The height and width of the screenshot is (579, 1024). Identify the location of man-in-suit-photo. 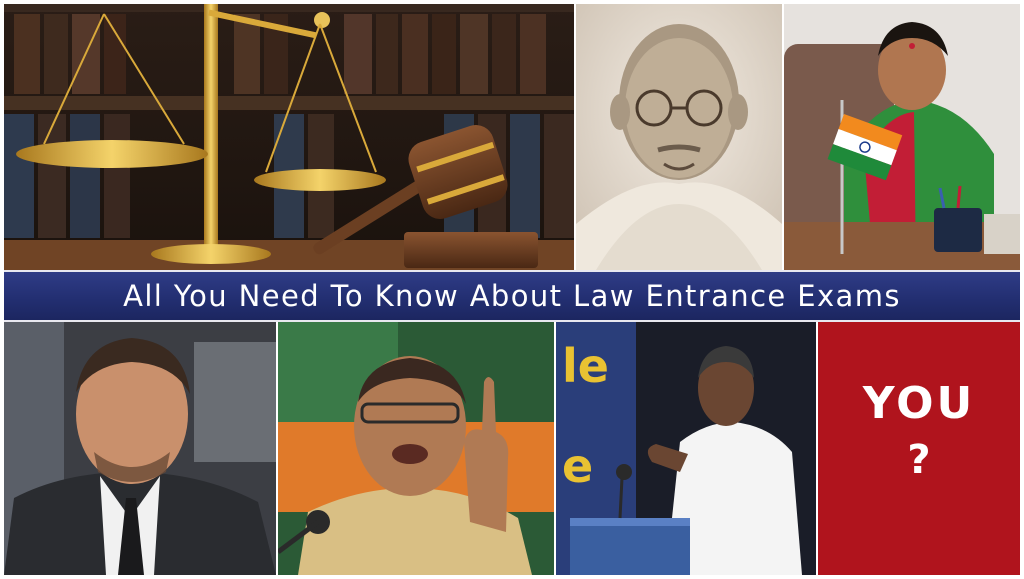
(140, 448).